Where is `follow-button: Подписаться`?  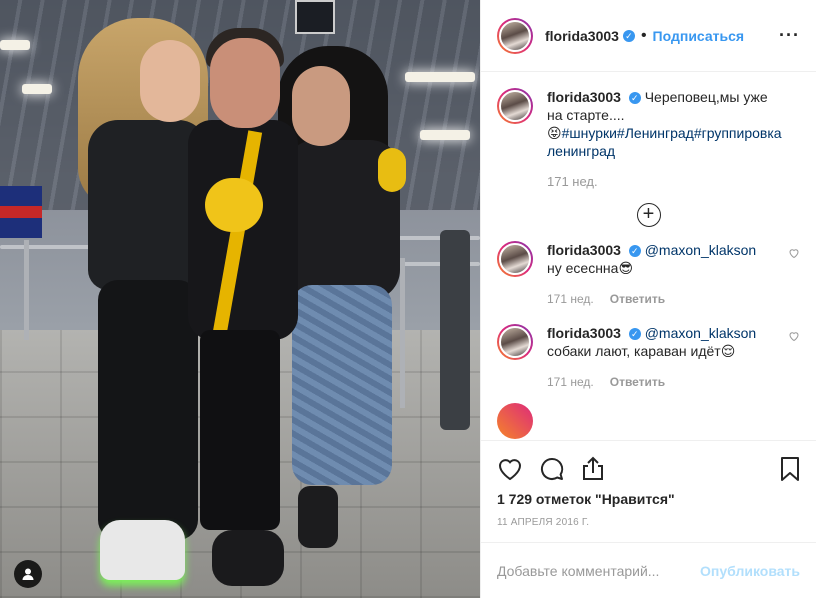 follow-button: Подписаться is located at coordinates (699, 36).